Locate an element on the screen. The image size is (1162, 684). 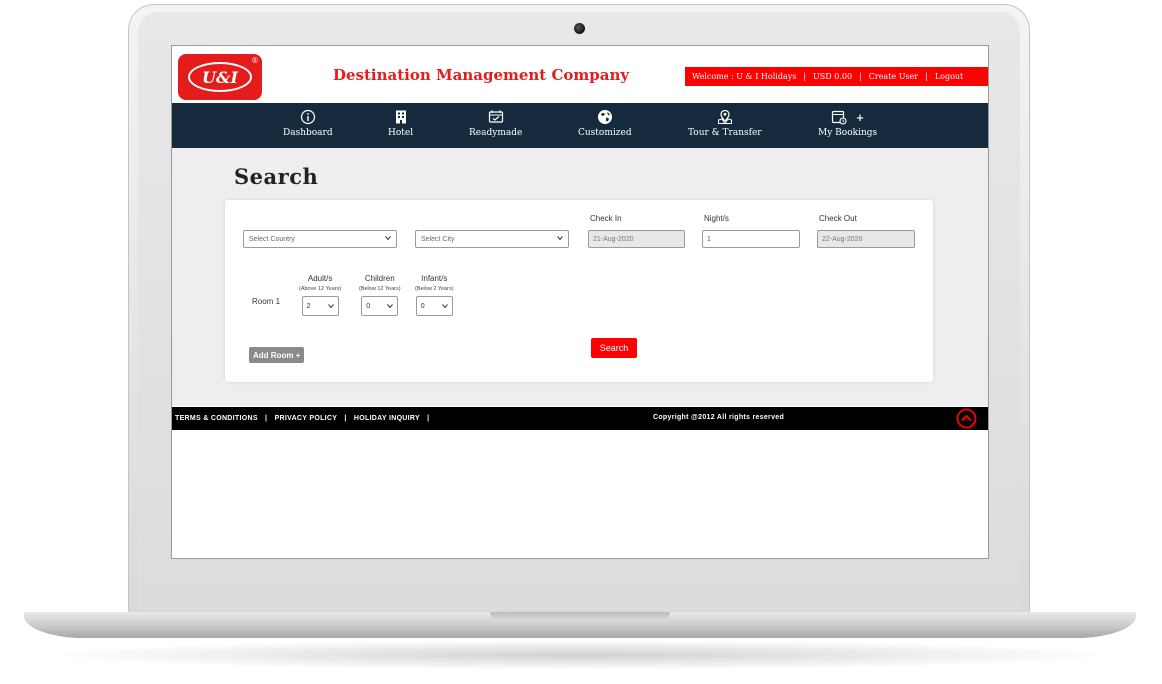
adults-select: 2 is located at coordinates (320, 306).